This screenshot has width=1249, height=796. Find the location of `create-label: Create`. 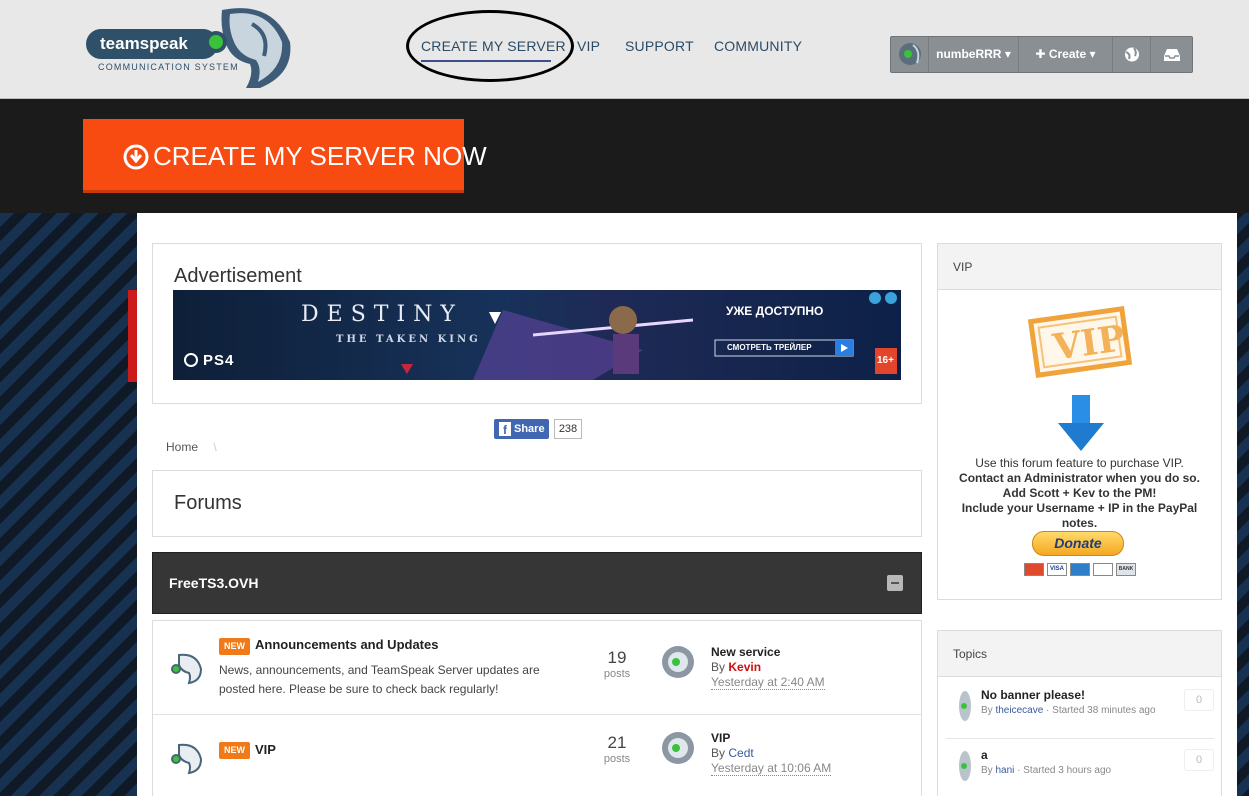

create-label: Create is located at coordinates (1067, 54).